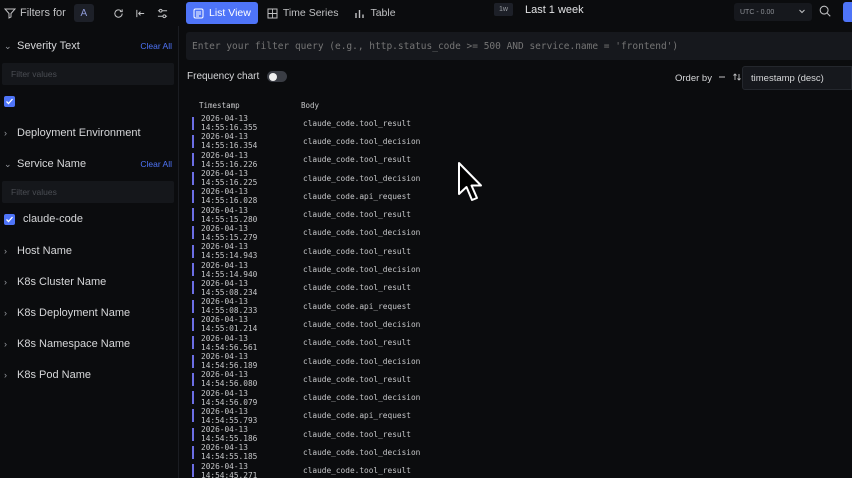 The image size is (852, 478). I want to click on order-by-label: Order by, so click(693, 78).